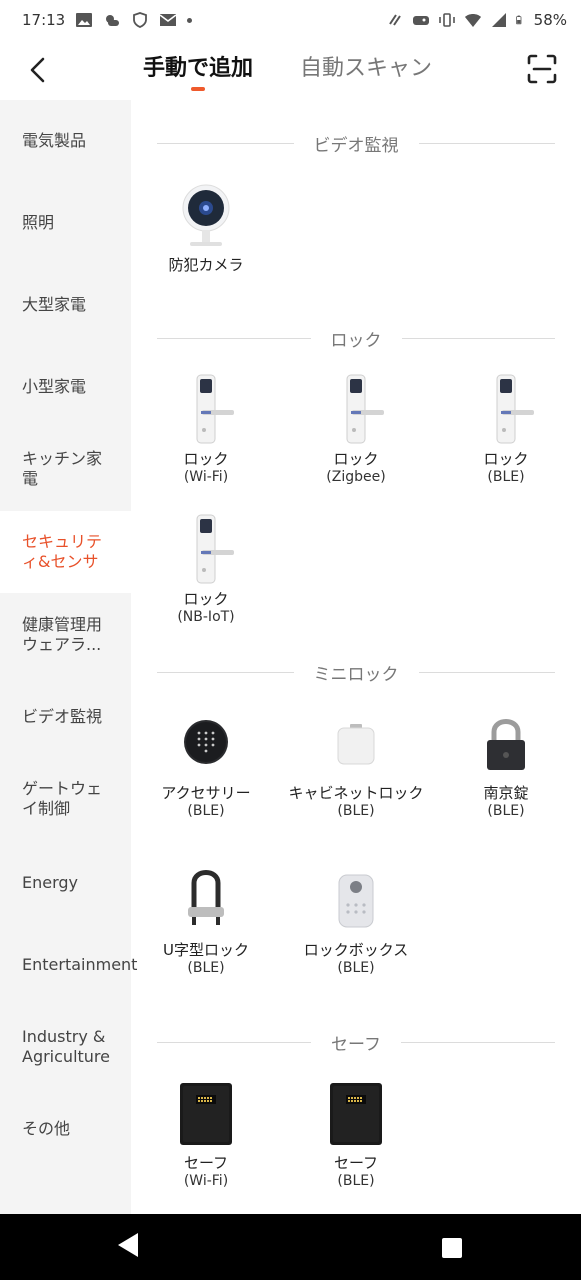  Describe the element at coordinates (518, 20) in the screenshot. I see `battery-icon` at that location.